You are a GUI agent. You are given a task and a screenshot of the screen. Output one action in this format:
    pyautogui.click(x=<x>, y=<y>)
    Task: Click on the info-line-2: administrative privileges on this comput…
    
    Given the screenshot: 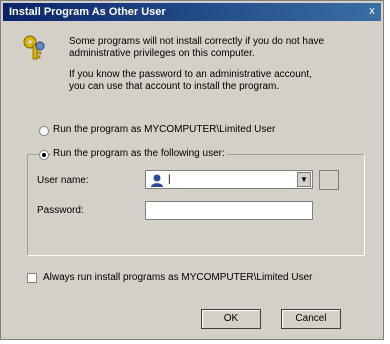 What is the action you would take?
    pyautogui.click(x=162, y=53)
    